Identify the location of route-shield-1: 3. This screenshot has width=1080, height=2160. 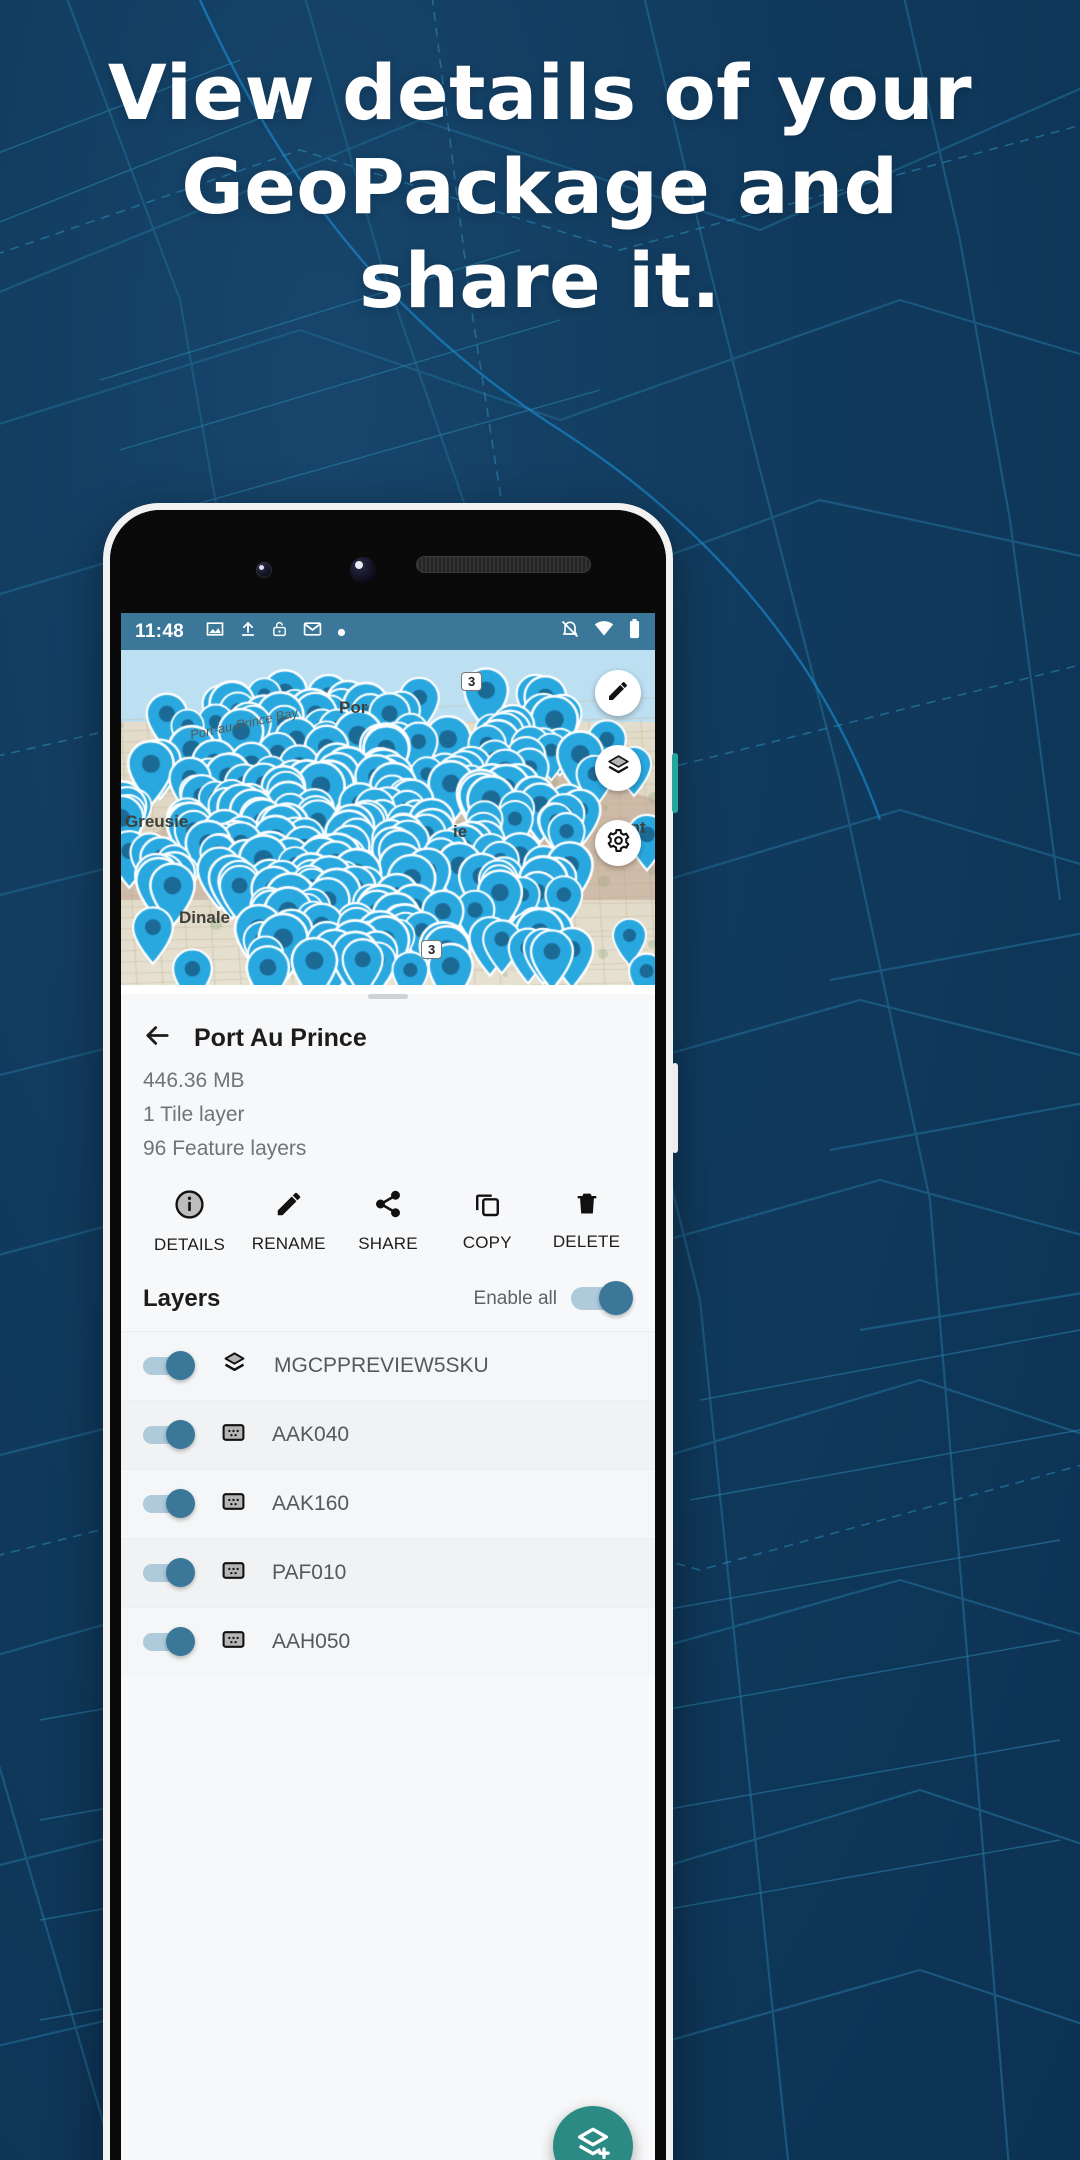
(472, 681).